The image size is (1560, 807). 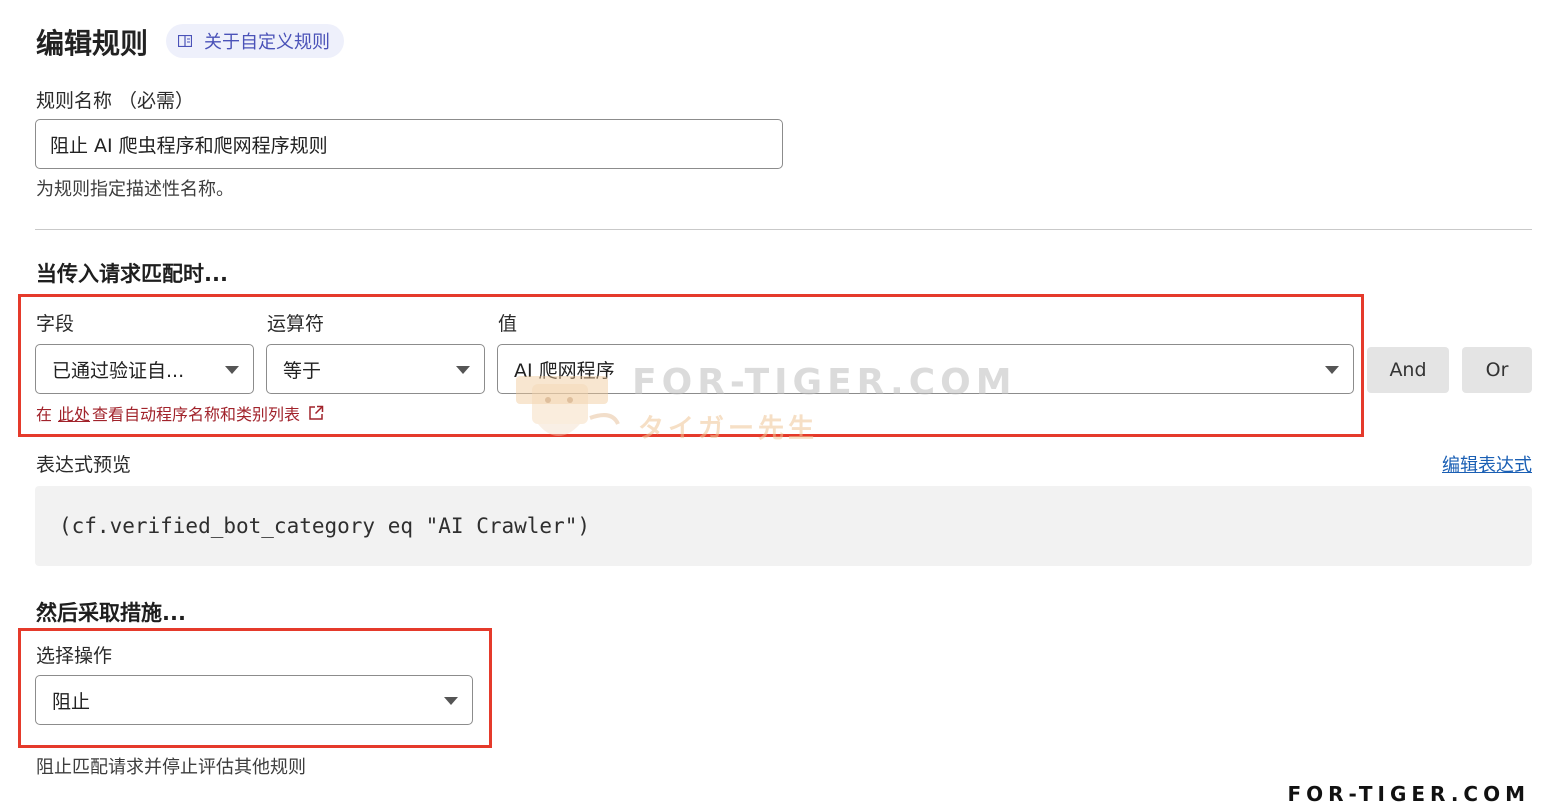 What do you see at coordinates (115, 101) in the screenshot?
I see `rule-name-label: 规则名称 （必需）` at bounding box center [115, 101].